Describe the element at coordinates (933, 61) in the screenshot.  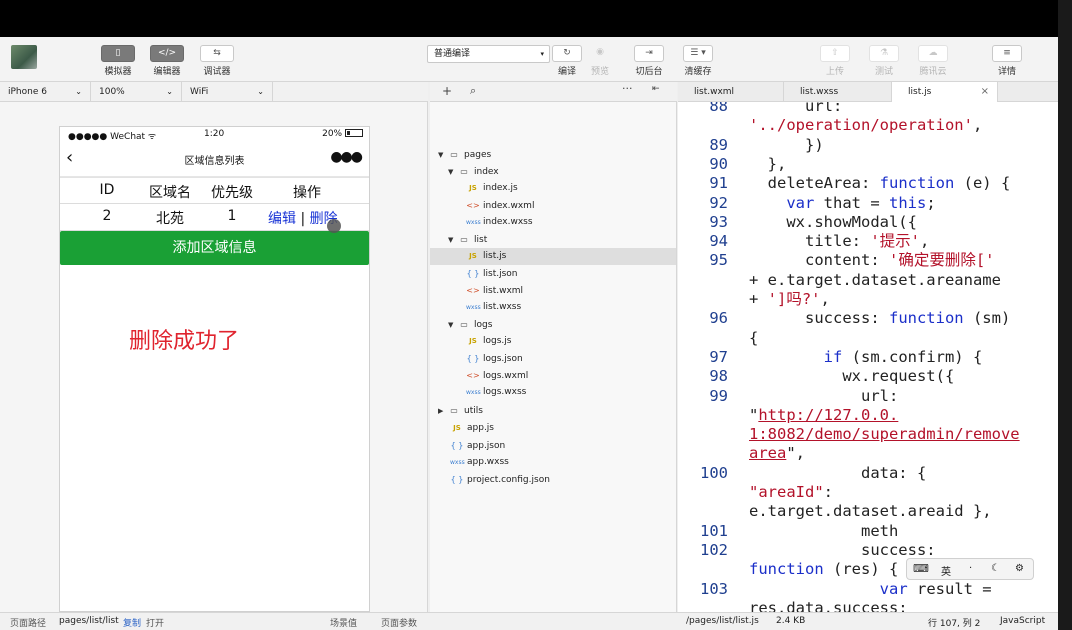
I see `tencent-cloud-button: ☁ 腾讯云` at that location.